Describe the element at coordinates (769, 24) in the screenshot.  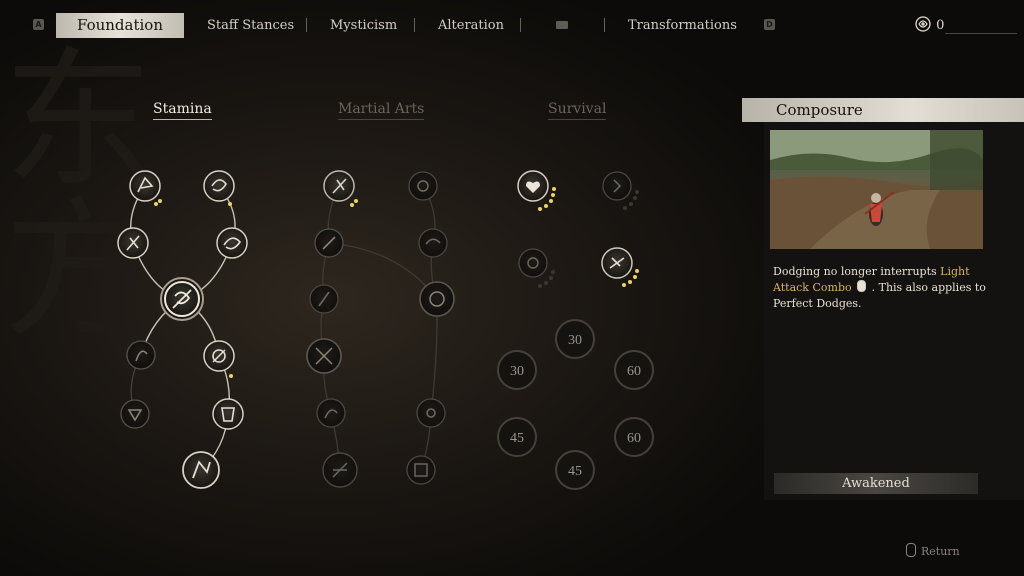
I see `key-hint-right: D` at that location.